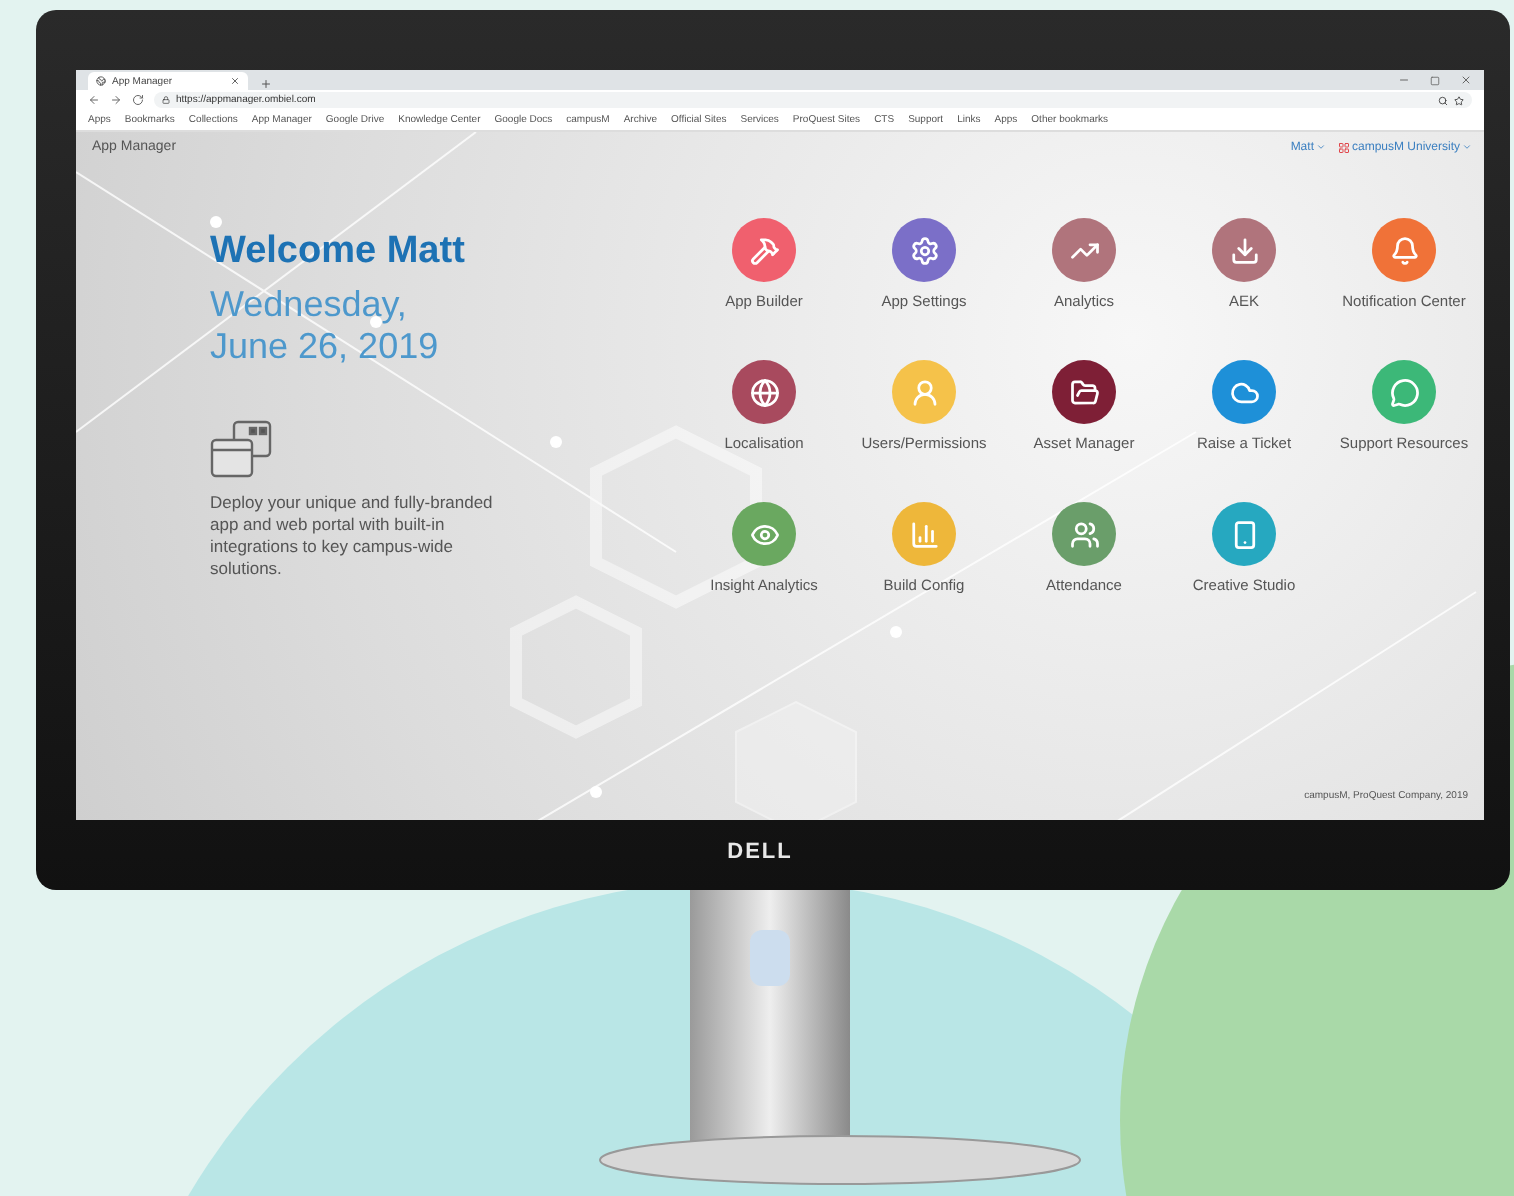 Image resolution: width=1514 pixels, height=1196 pixels. I want to click on smartphone-icon, so click(1244, 534).